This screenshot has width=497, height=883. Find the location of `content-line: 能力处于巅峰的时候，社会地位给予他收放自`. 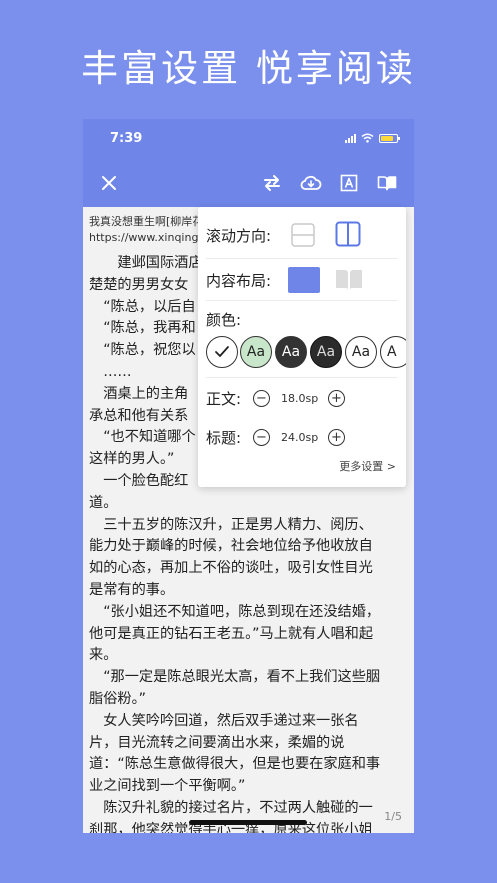

content-line: 能力处于巅峰的时候，社会地位给予他收放自 is located at coordinates (231, 546).